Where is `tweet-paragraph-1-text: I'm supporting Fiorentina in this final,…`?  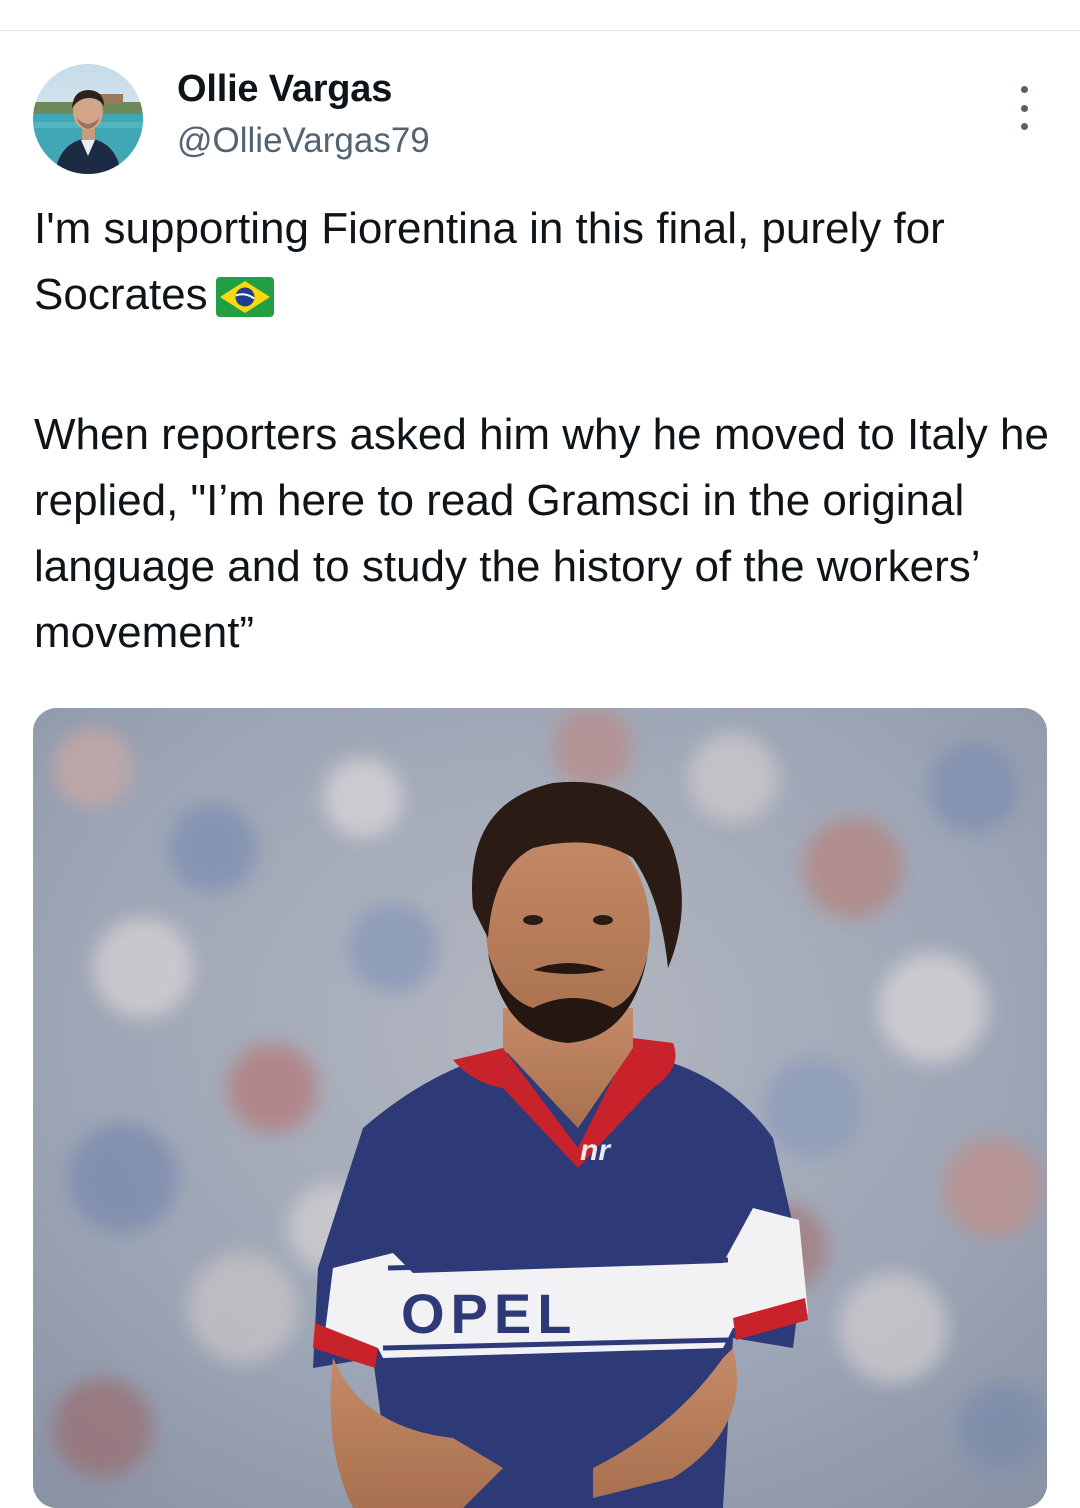 tweet-paragraph-1-text: I'm supporting Fiorentina in this final,… is located at coordinates (489, 261).